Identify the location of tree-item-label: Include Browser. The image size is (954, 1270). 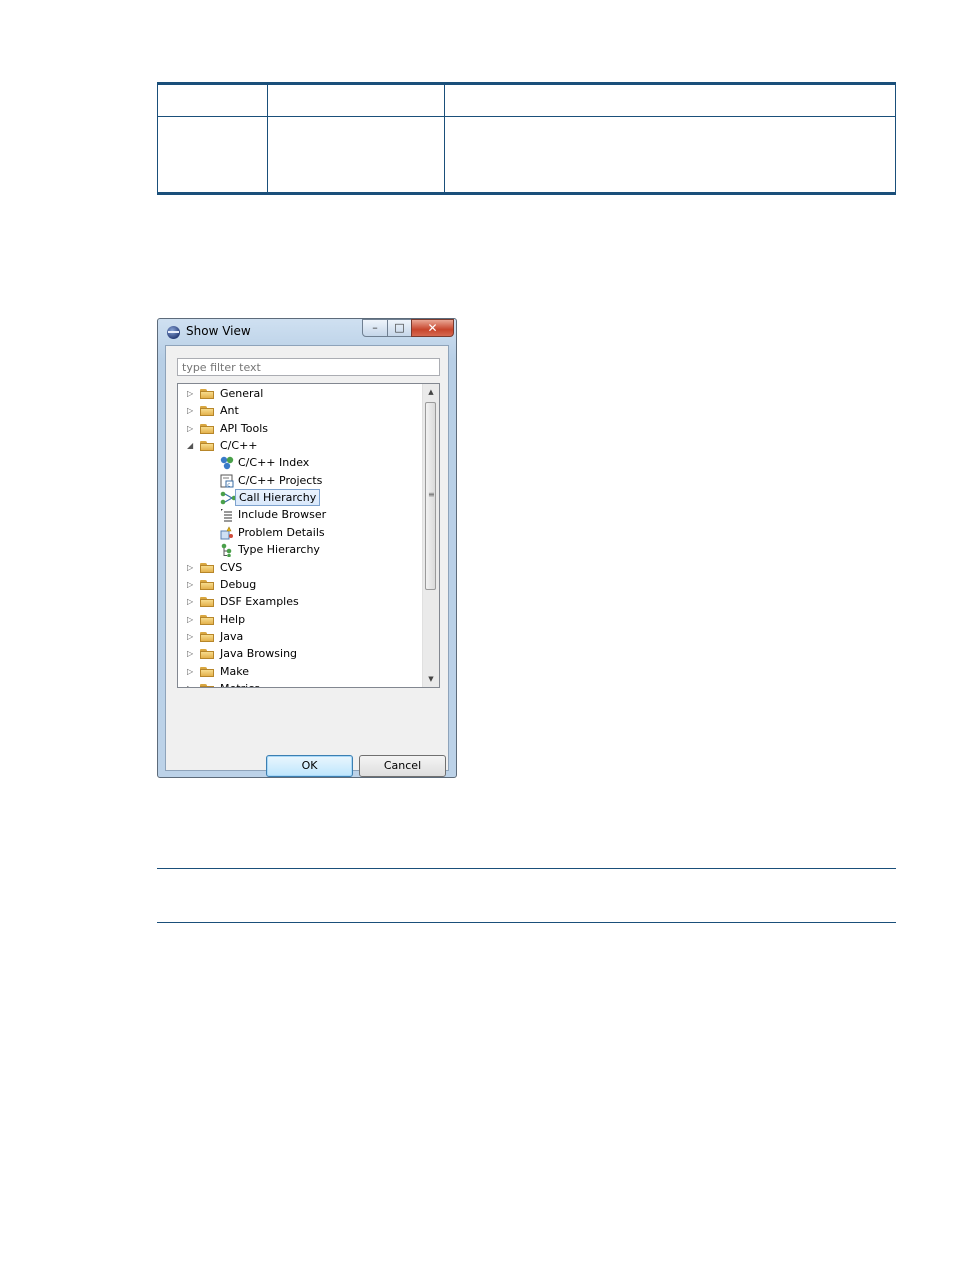
(282, 515).